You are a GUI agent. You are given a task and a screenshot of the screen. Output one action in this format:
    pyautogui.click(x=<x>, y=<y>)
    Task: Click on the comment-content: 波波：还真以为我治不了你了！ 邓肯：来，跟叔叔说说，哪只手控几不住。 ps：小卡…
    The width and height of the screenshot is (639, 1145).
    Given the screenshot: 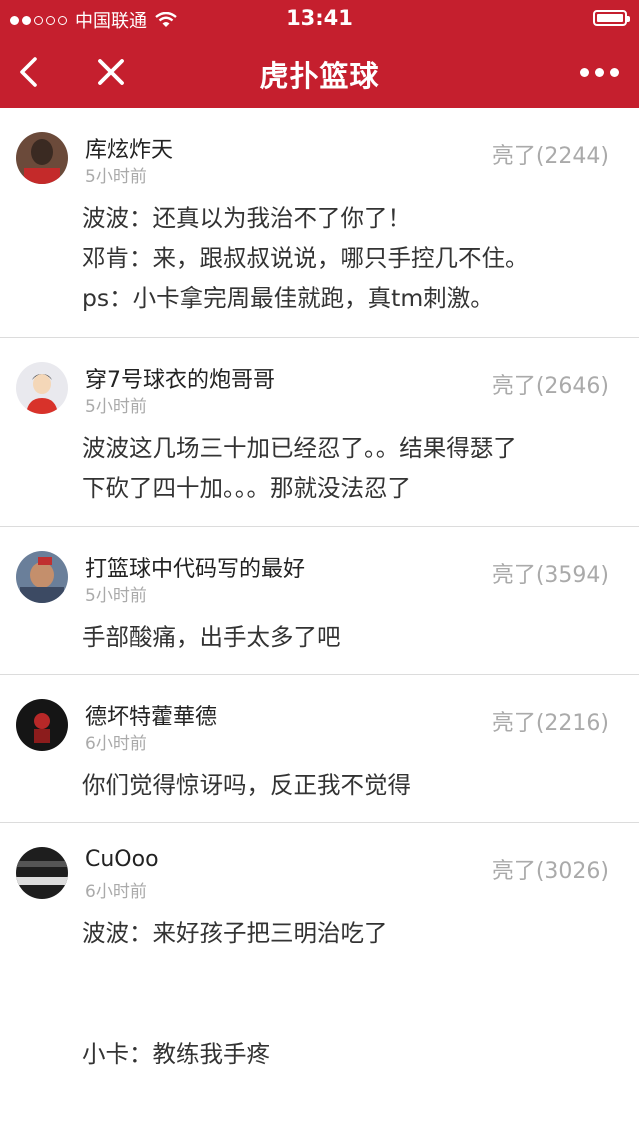 What is the action you would take?
    pyautogui.click(x=345, y=258)
    